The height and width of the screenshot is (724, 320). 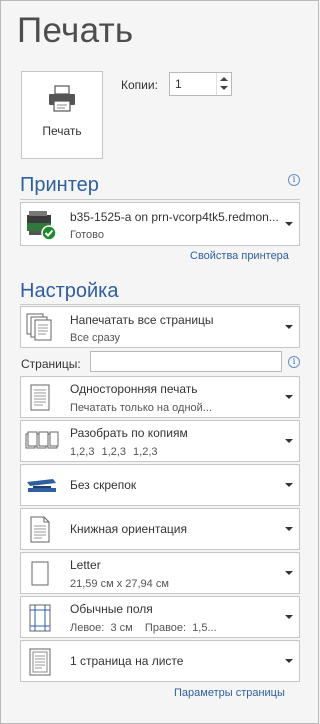 What do you see at coordinates (75, 30) in the screenshot?
I see `page-title: Печать` at bounding box center [75, 30].